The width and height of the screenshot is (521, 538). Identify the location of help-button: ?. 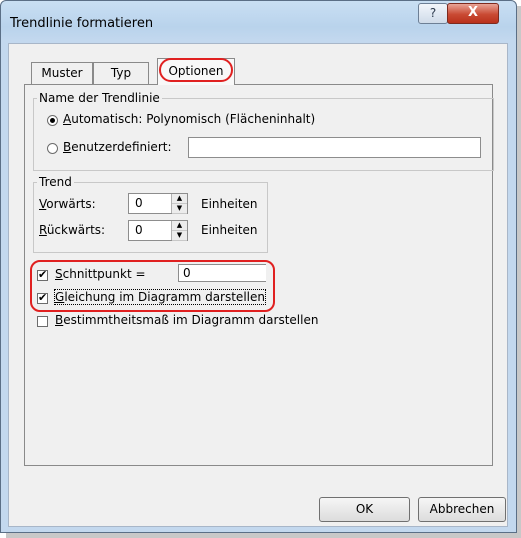
(433, 13).